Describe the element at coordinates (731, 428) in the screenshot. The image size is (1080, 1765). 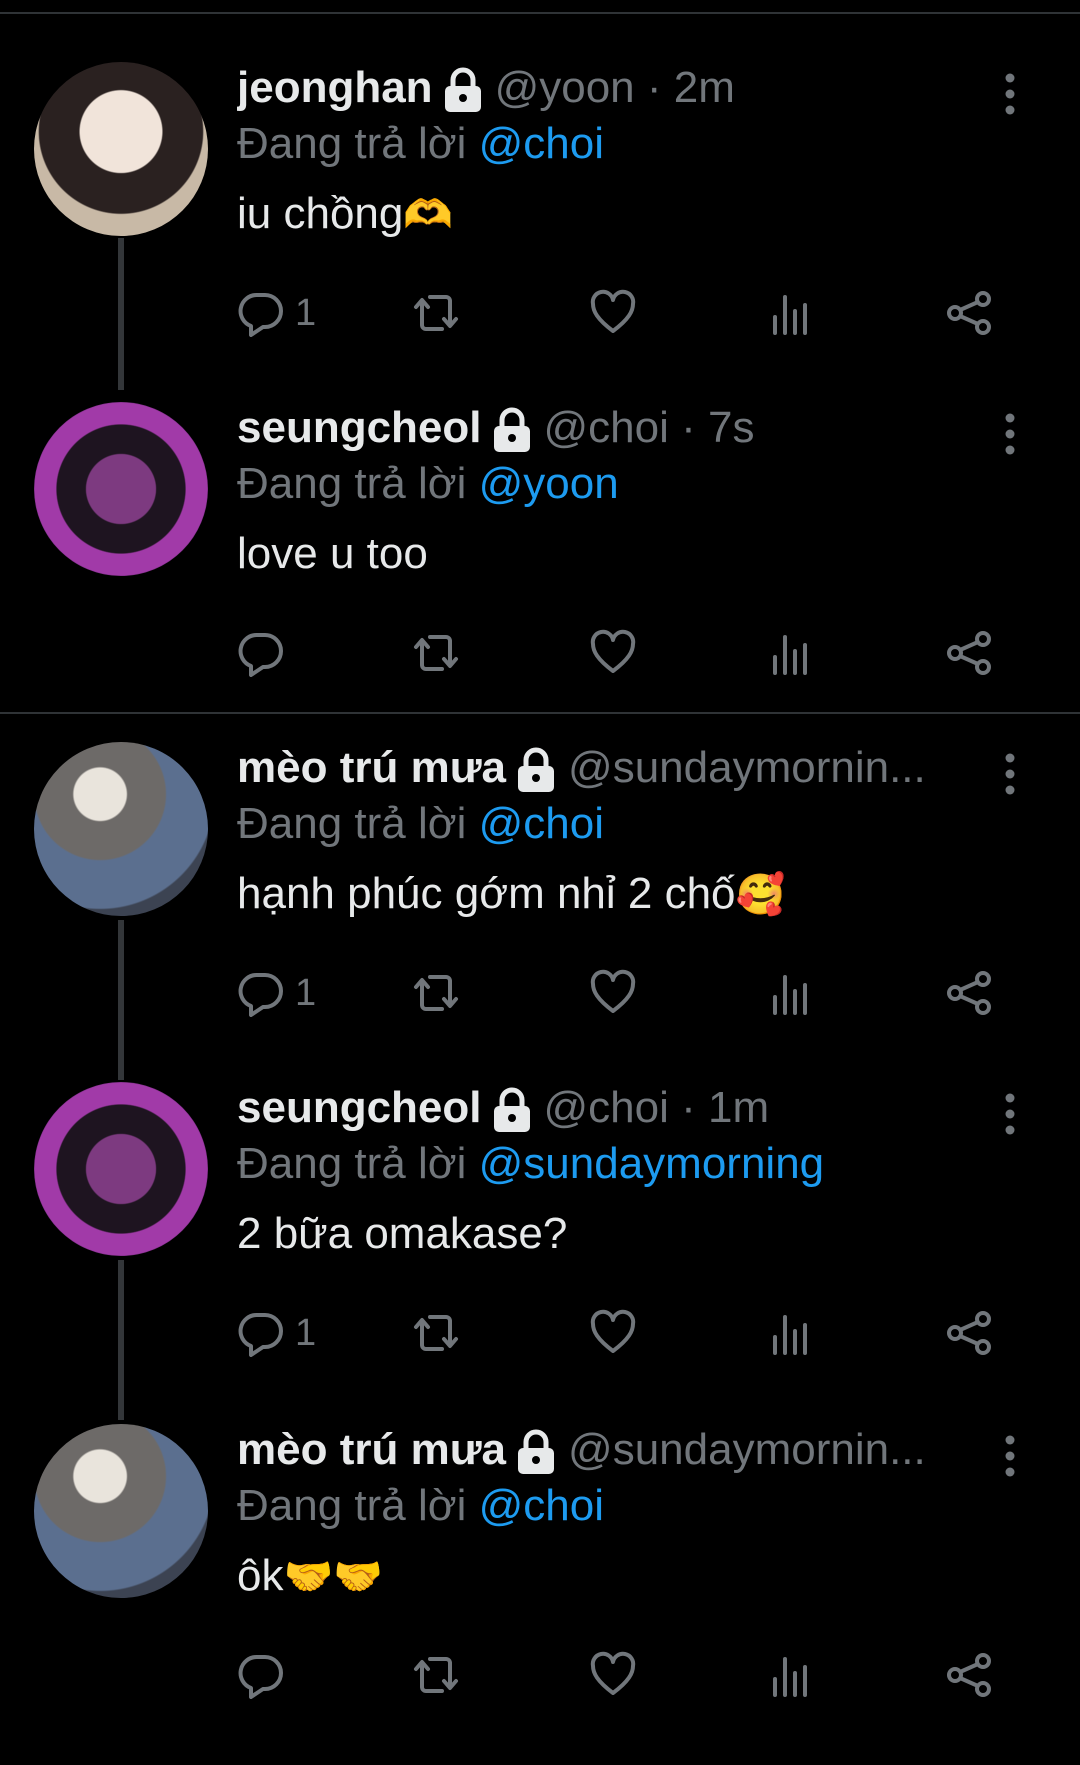
I see `timestamp: 7s` at that location.